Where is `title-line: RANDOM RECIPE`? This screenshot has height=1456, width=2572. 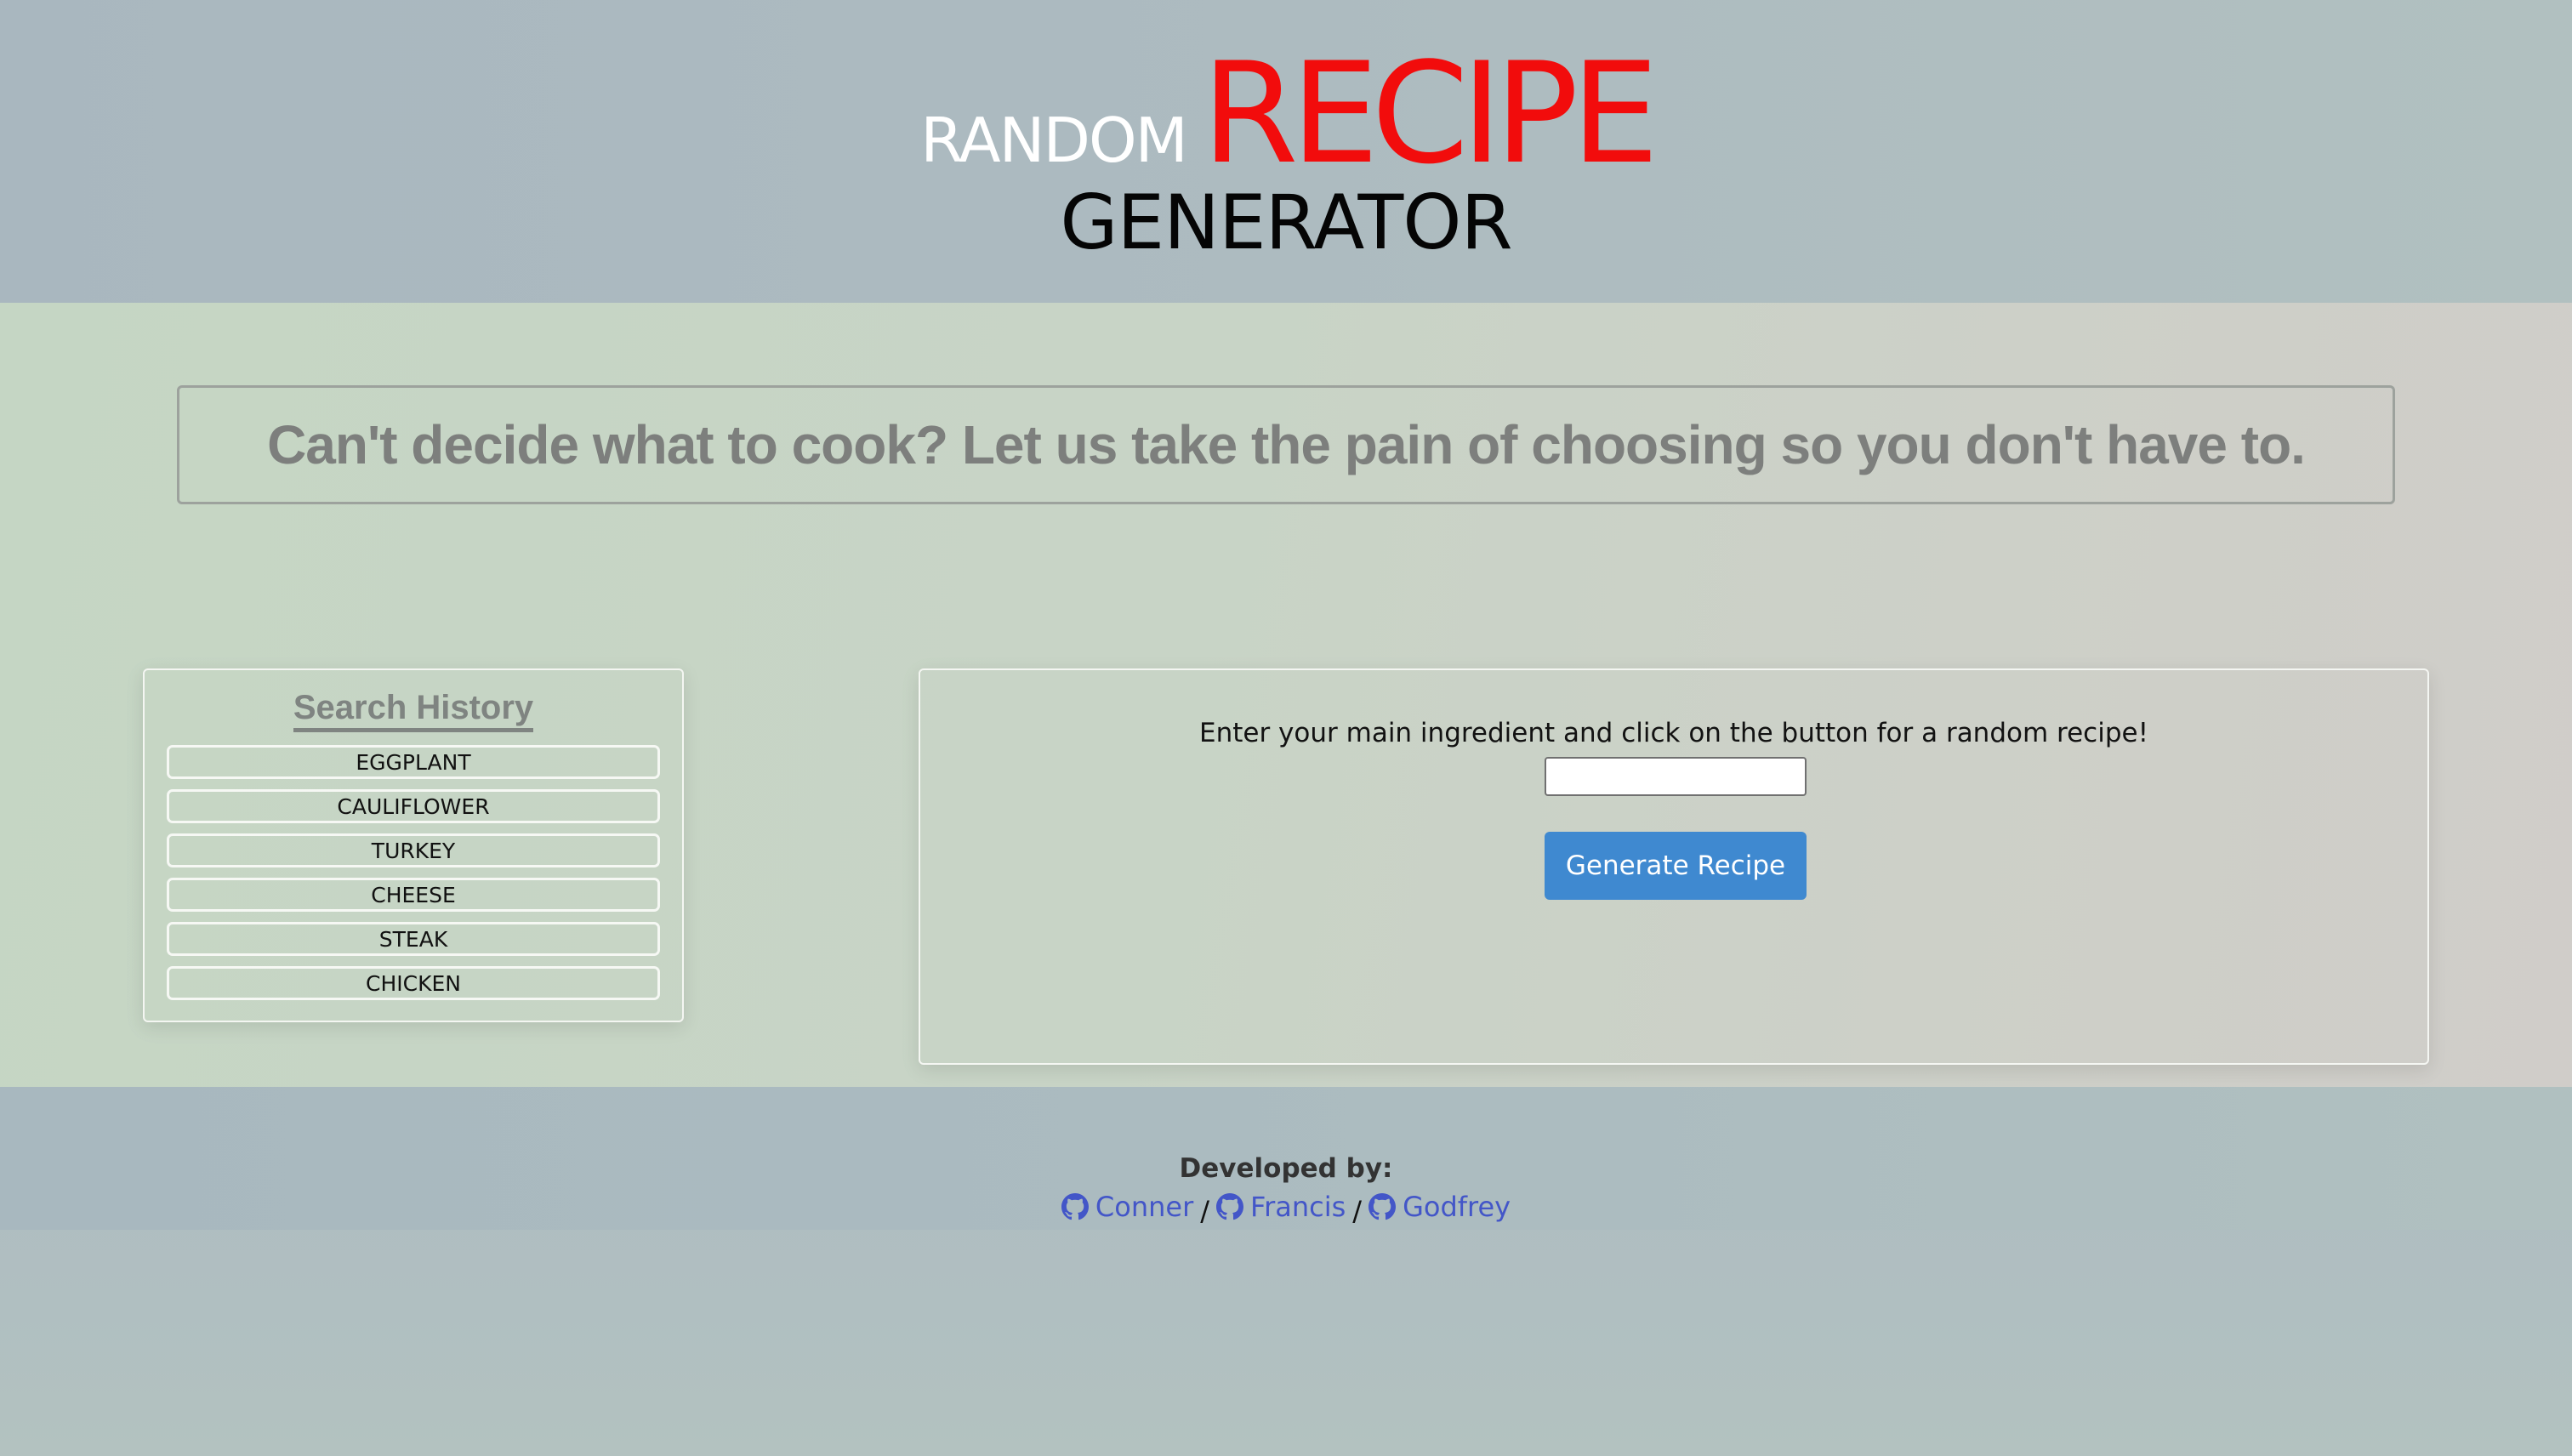
title-line: RANDOM RECIPE is located at coordinates (1286, 114).